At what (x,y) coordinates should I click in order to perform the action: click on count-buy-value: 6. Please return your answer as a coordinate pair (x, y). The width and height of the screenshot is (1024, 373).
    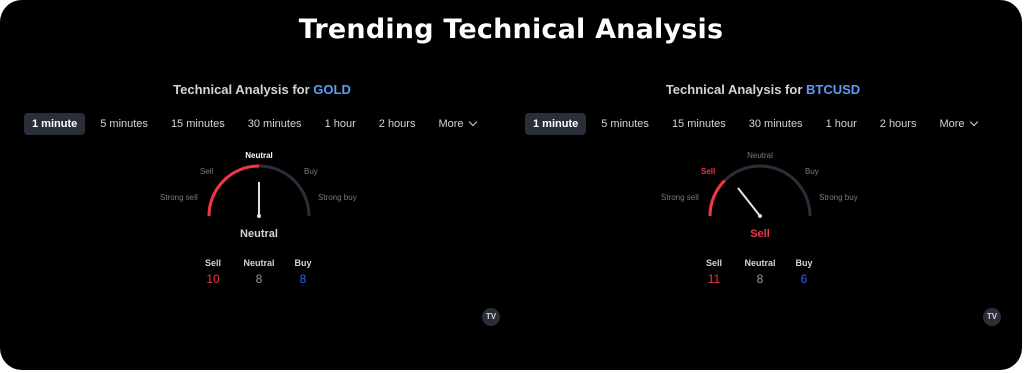
    Looking at the image, I should click on (804, 279).